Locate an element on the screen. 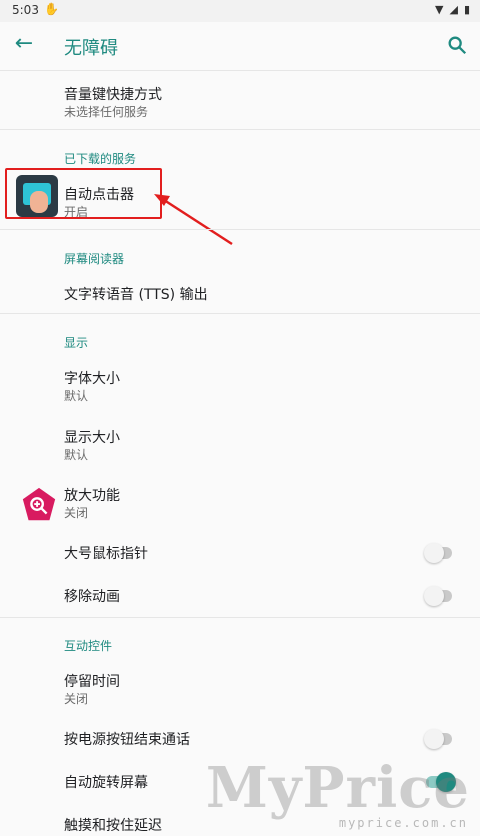  touch-delay-title: 触摸和按住延迟 is located at coordinates (113, 826).